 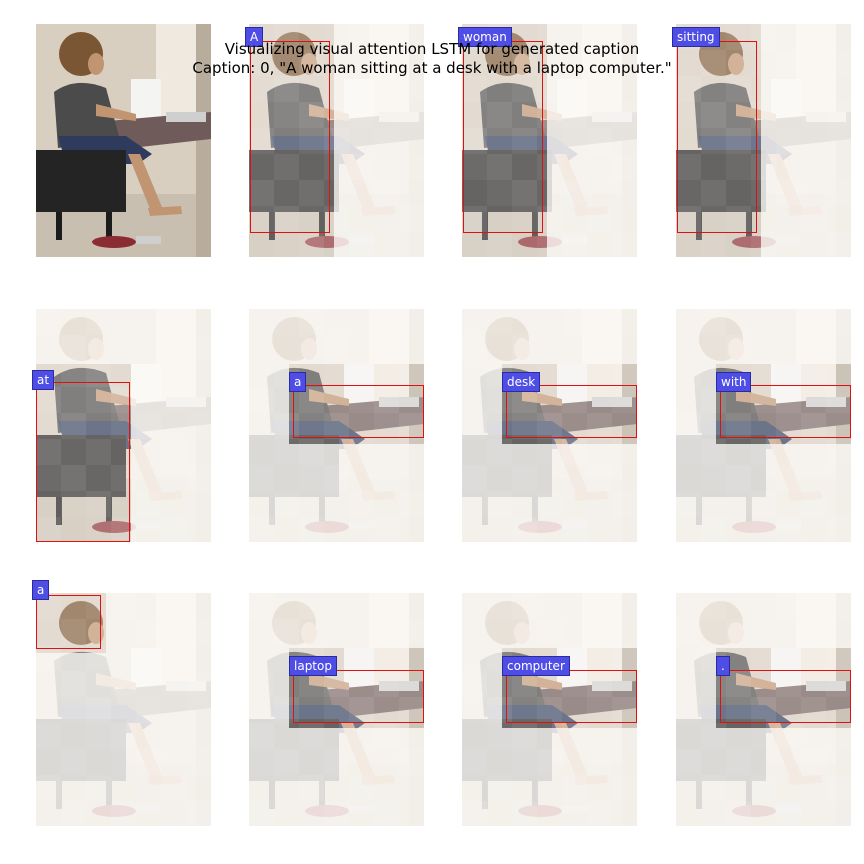 What do you see at coordinates (723, 666) in the screenshot?
I see `word-label: .` at bounding box center [723, 666].